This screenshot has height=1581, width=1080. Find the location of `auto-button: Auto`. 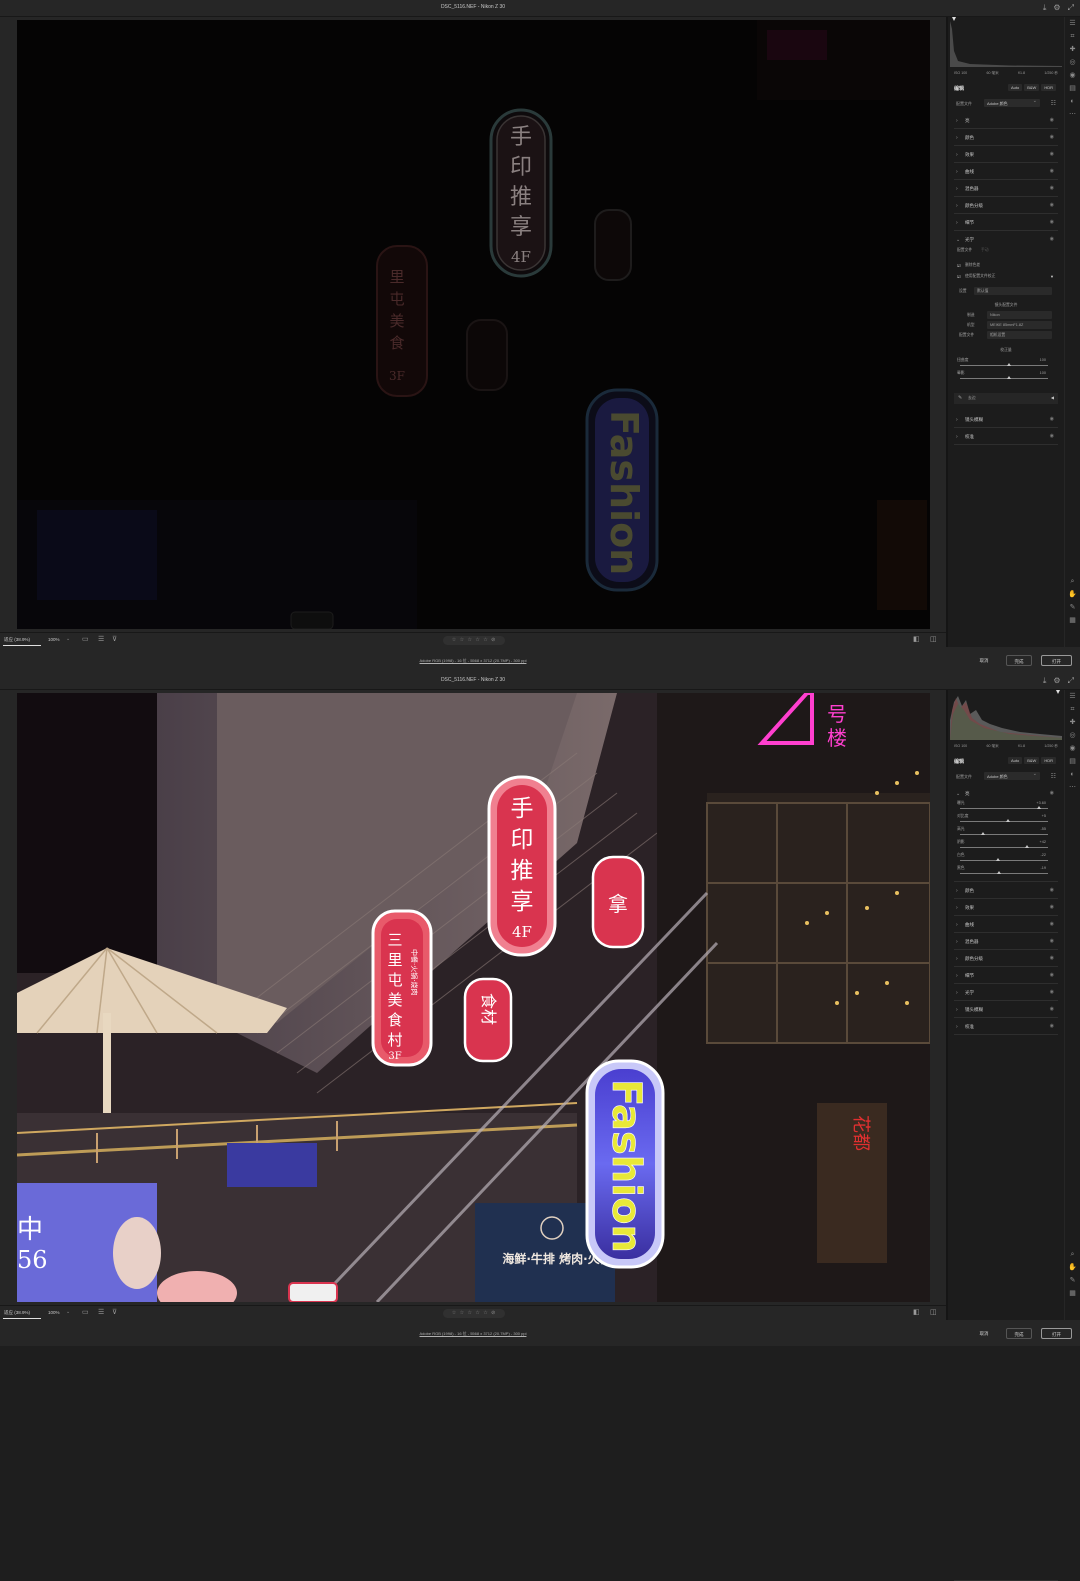

auto-button: Auto is located at coordinates (1015, 87).